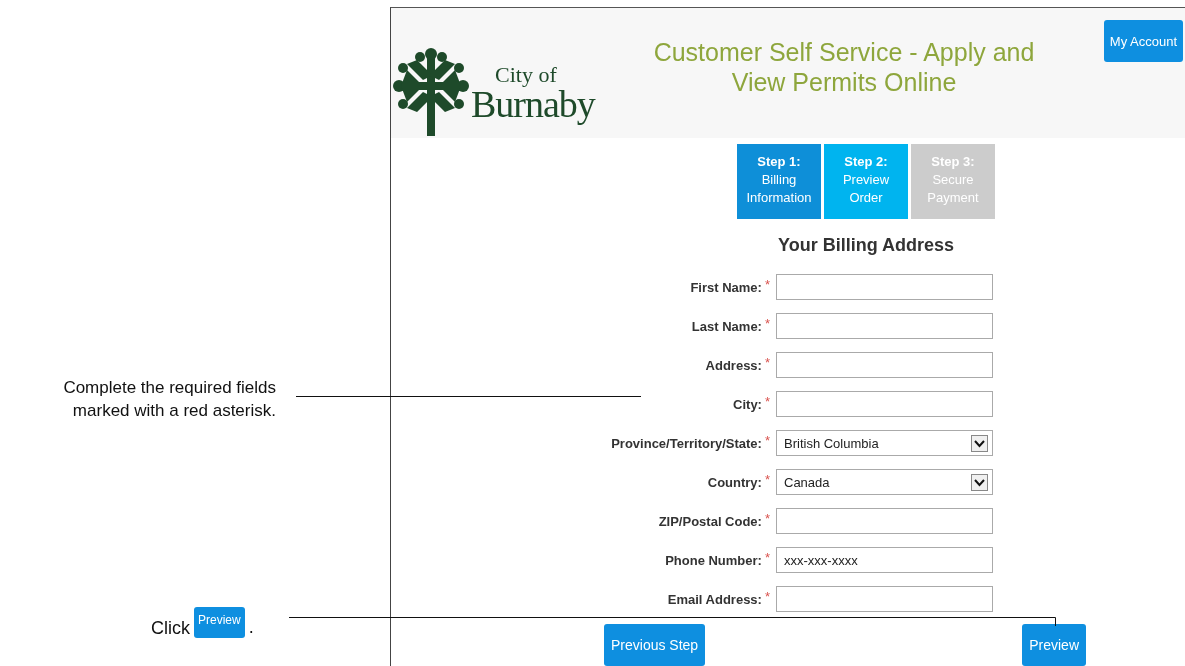 The height and width of the screenshot is (666, 1185). I want to click on step-number: Step 2:, so click(866, 162).